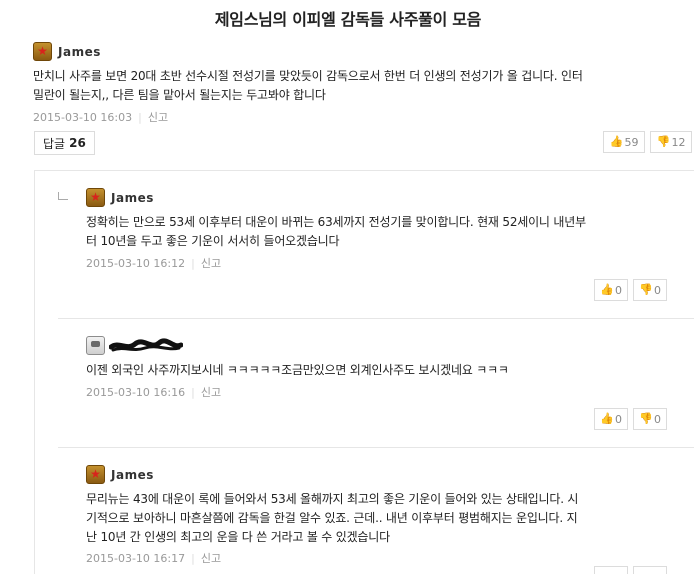  I want to click on reply-meta: 2015-03-10 16:17 | 신고, so click(154, 558).